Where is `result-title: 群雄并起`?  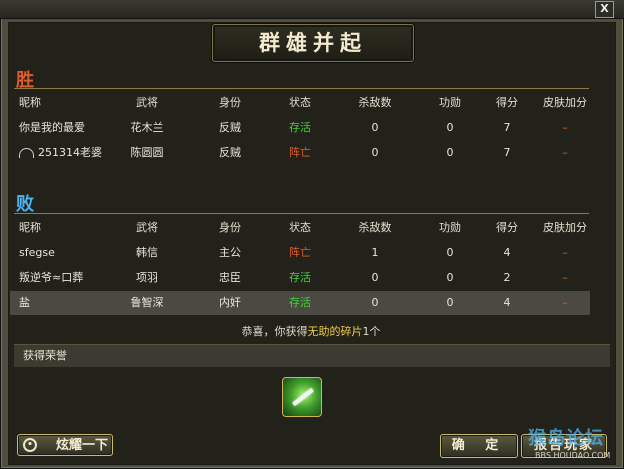
result-title: 群雄并起 is located at coordinates (313, 43).